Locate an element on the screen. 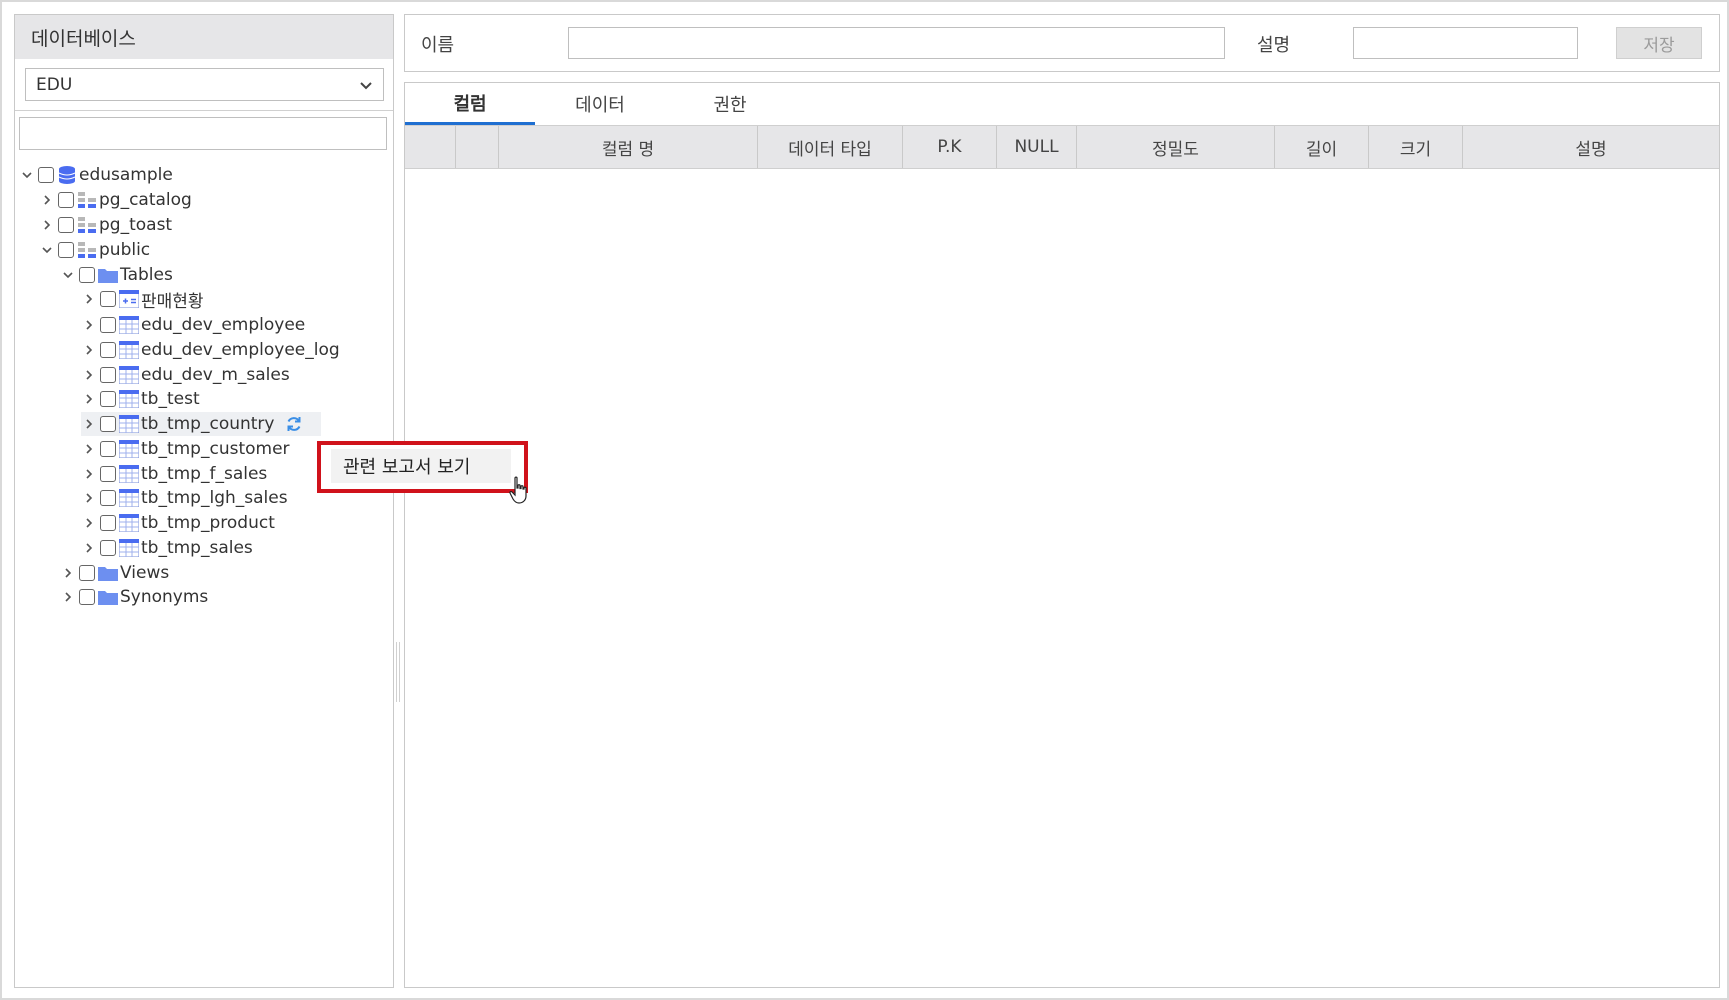  context-menu-item-view-related-reports: 관련 보고서 보기 is located at coordinates (421, 466).